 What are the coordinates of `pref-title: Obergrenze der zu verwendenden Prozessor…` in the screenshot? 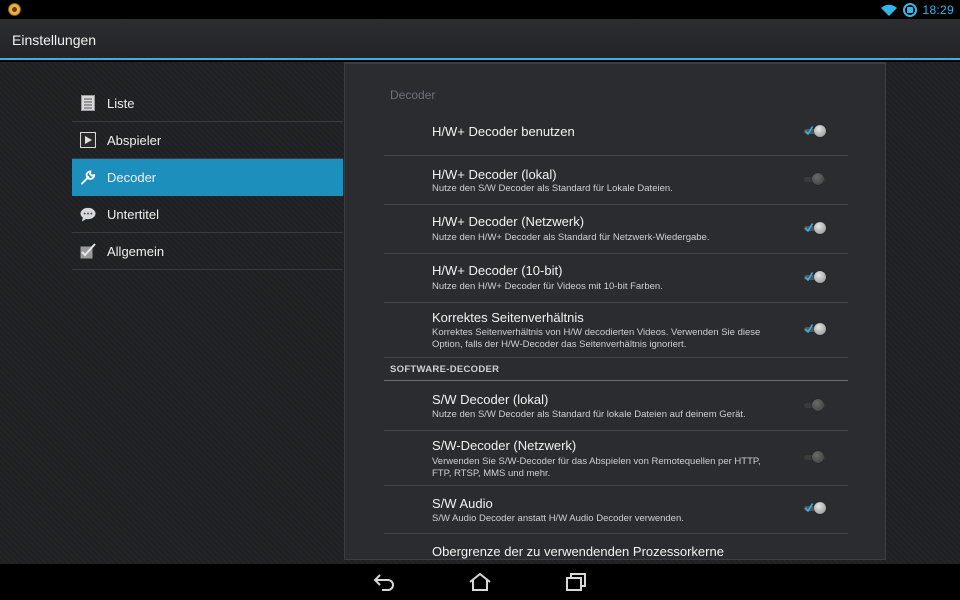 It's located at (578, 551).